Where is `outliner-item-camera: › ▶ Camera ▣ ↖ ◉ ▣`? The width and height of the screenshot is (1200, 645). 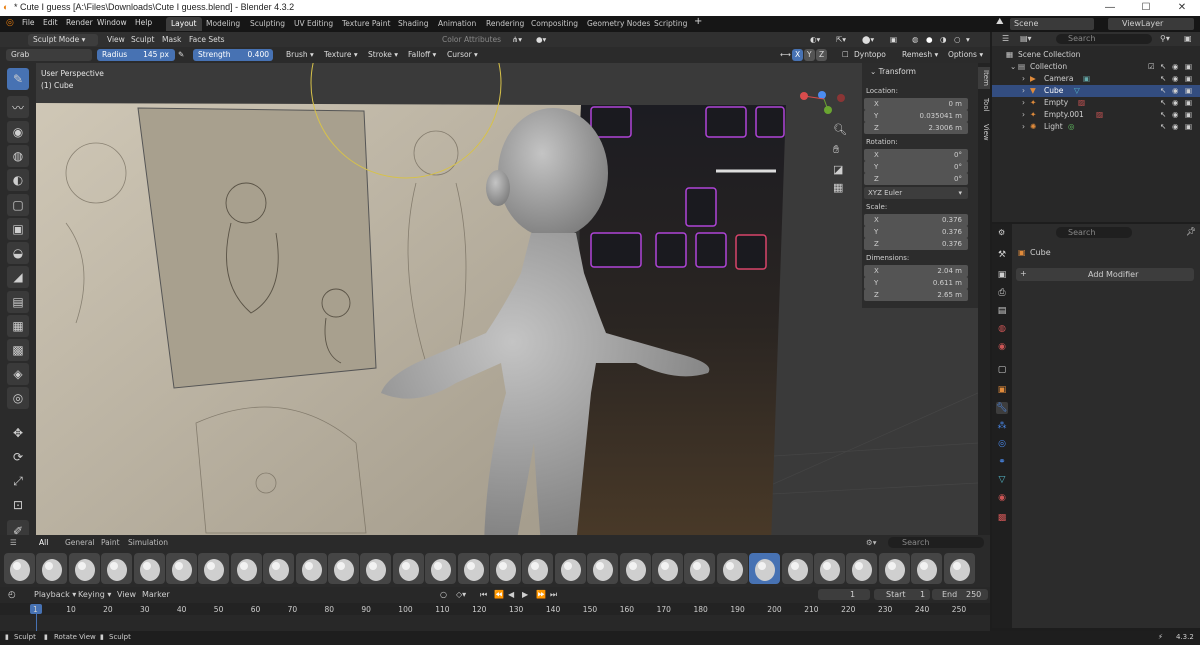 outliner-item-camera: › ▶ Camera ▣ ↖ ◉ ▣ is located at coordinates (1096, 79).